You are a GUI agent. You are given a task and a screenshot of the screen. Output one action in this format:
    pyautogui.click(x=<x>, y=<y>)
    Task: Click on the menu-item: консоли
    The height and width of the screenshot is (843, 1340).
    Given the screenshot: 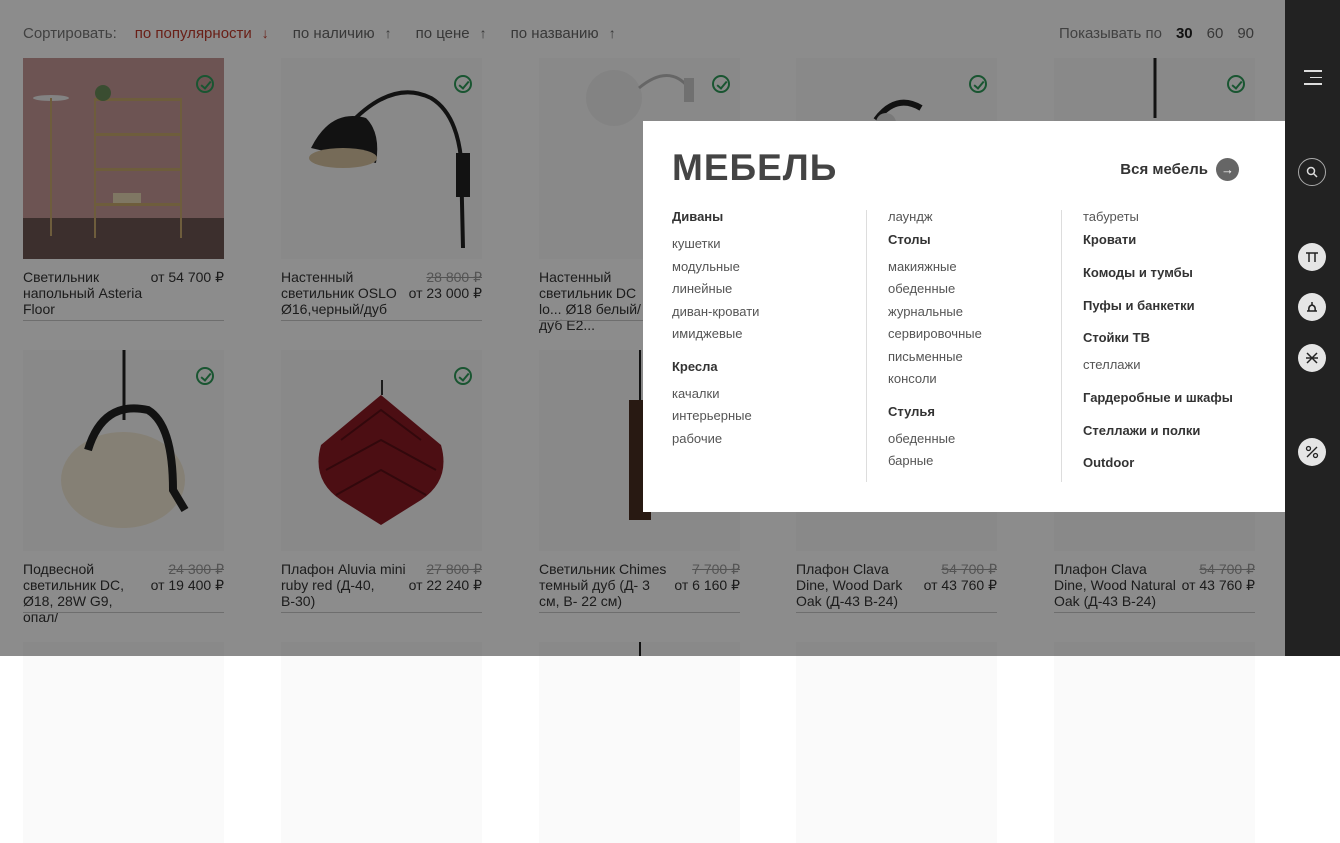 What is the action you would take?
    pyautogui.click(x=912, y=378)
    